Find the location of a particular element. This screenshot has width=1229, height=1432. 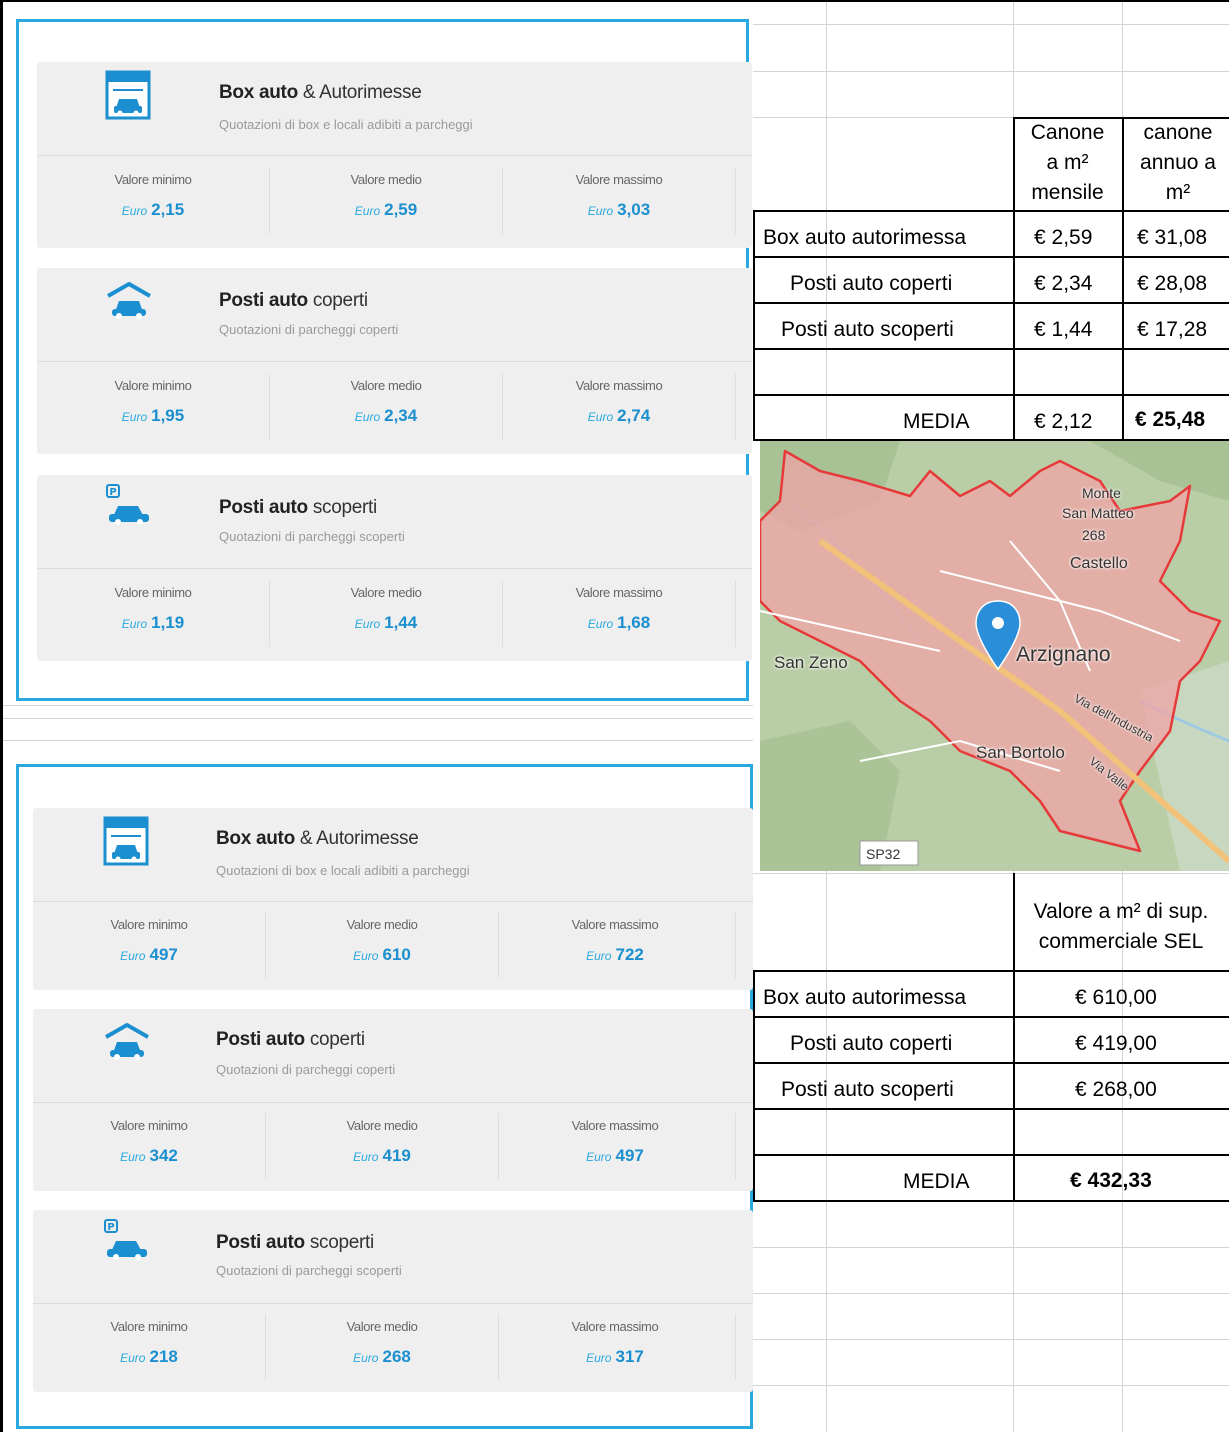

rent-row-yearly: € 17,28 is located at coordinates (1172, 329).